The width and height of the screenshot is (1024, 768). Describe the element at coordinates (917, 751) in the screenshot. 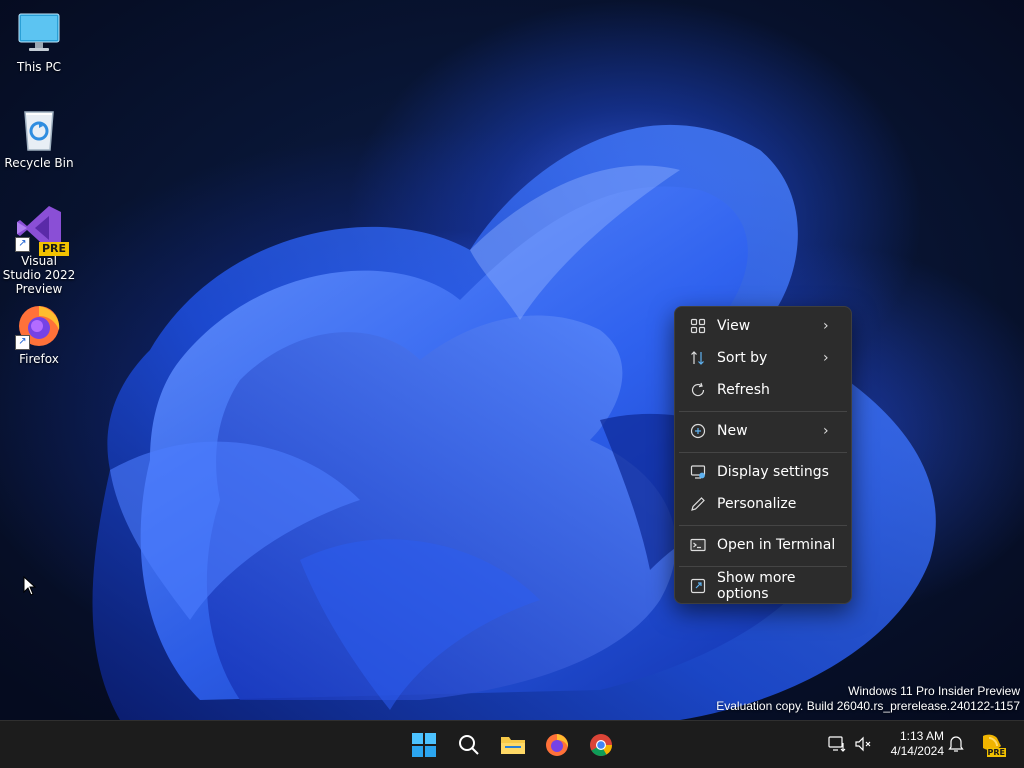

I see `clock-date: 4/14/2024` at that location.